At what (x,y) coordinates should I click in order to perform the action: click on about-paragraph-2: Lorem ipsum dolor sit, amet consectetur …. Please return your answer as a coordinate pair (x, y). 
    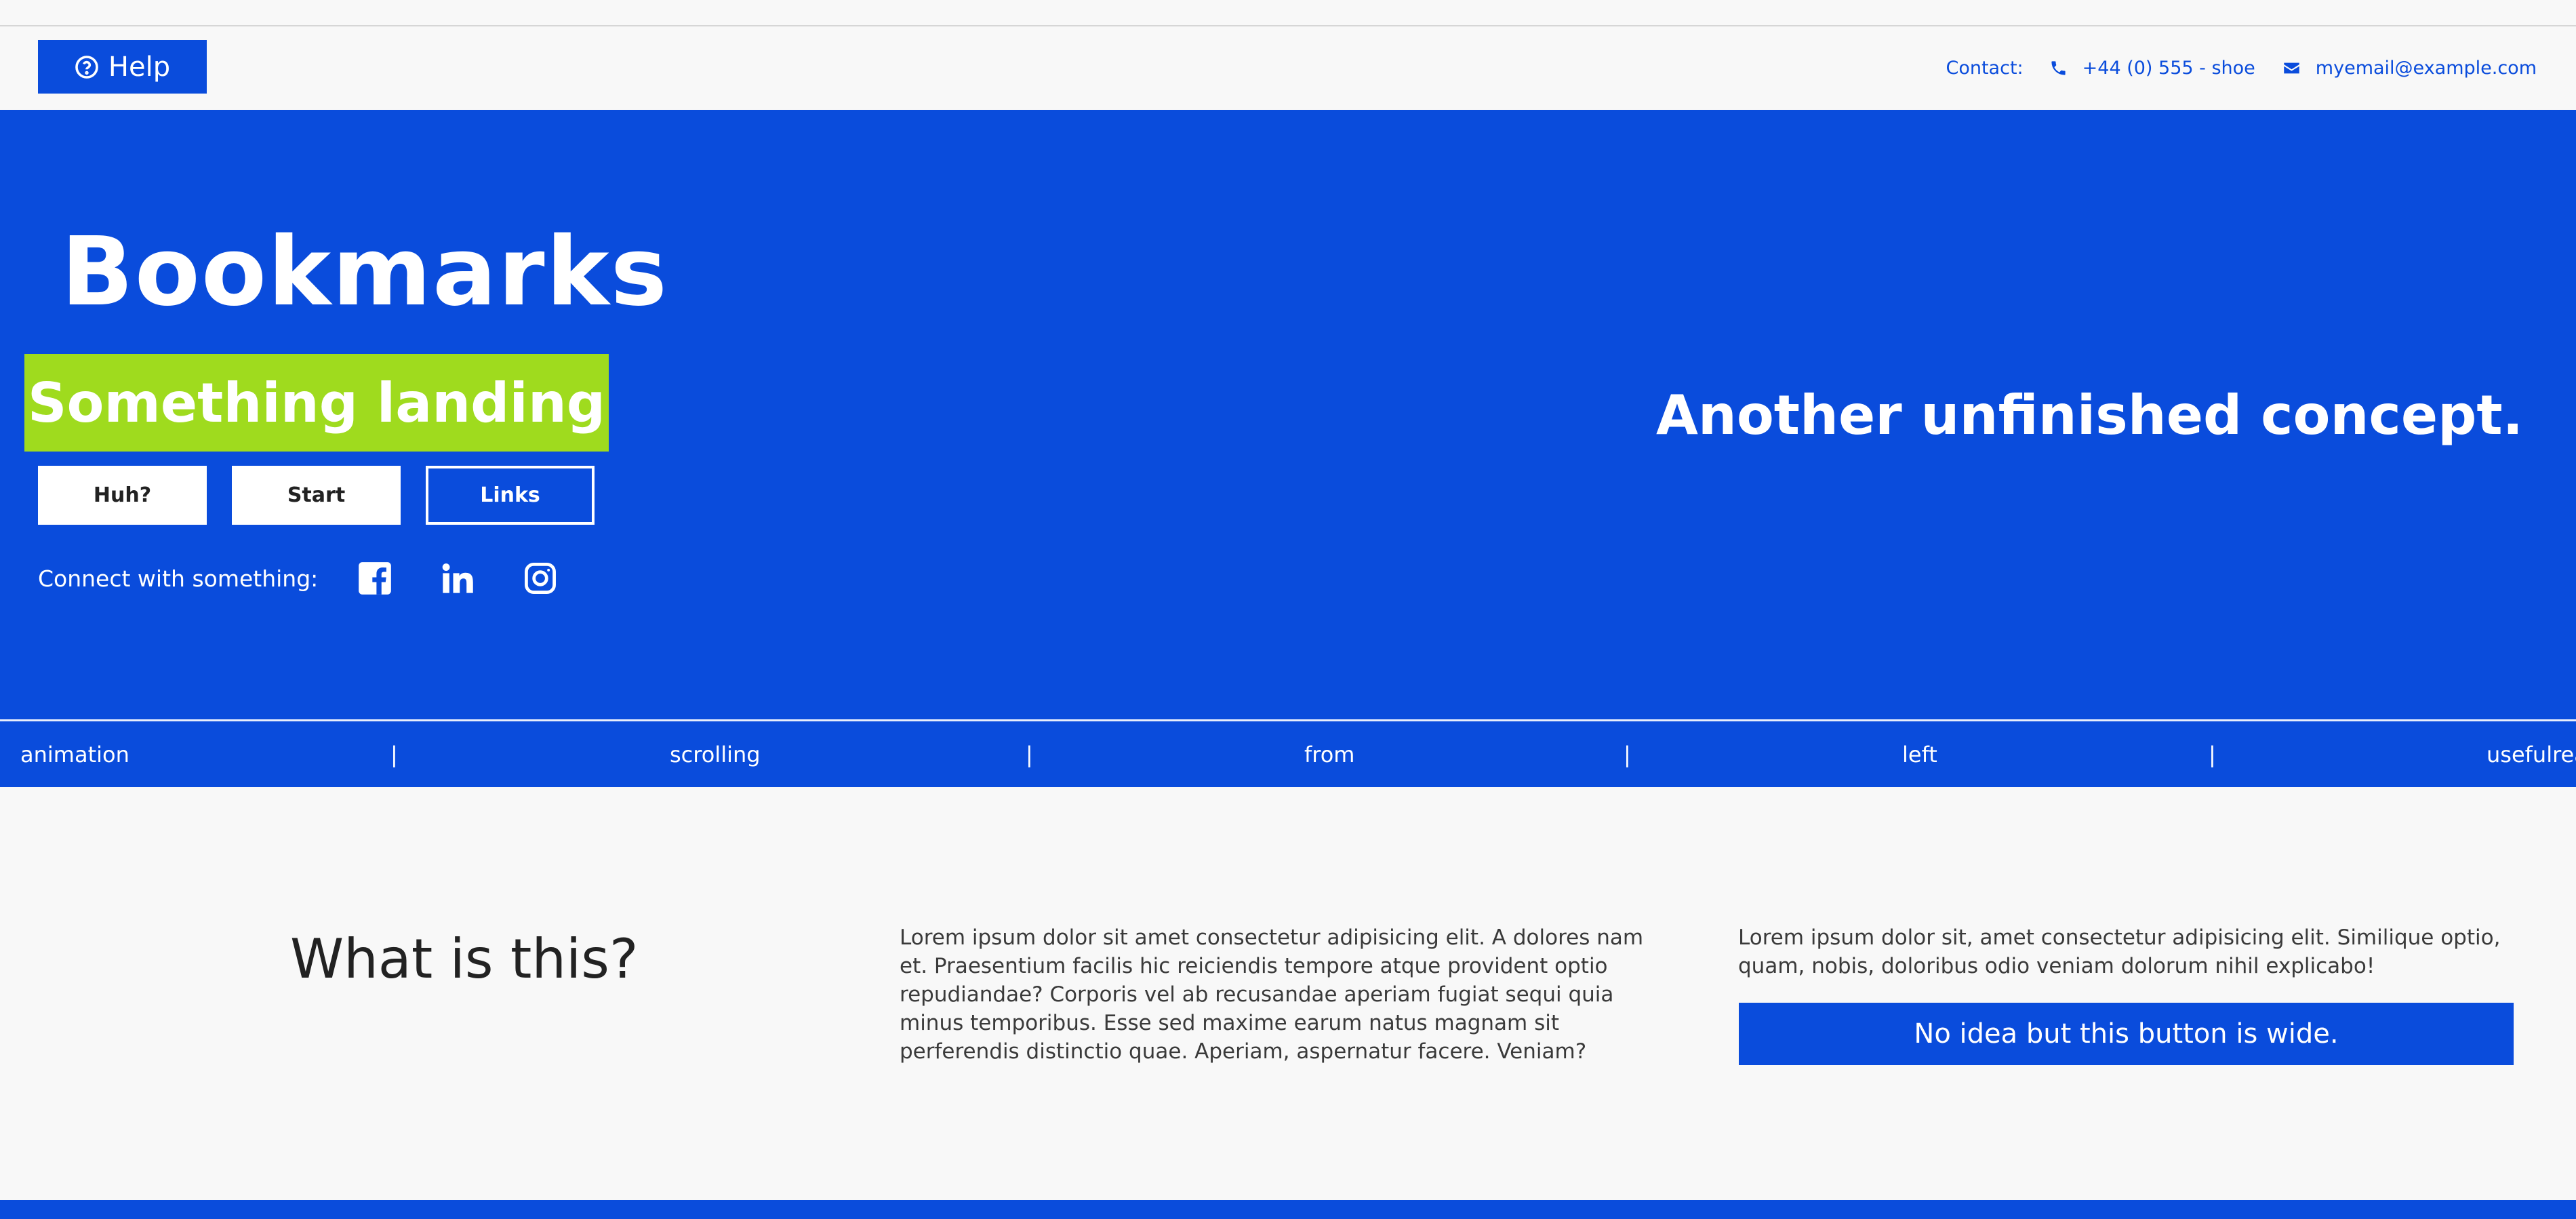
    Looking at the image, I should click on (2119, 951).